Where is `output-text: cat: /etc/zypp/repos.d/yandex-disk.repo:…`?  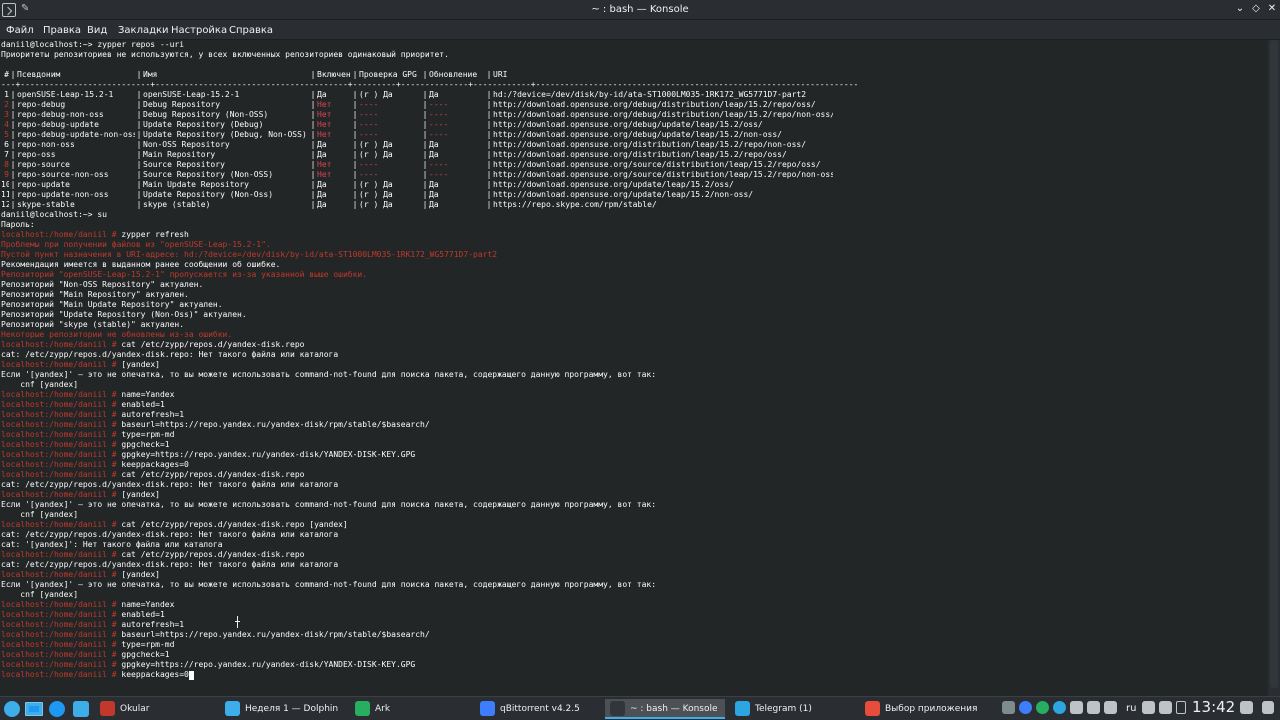 output-text: cat: /etc/zypp/repos.d/yandex-disk.repo:… is located at coordinates (170, 484).